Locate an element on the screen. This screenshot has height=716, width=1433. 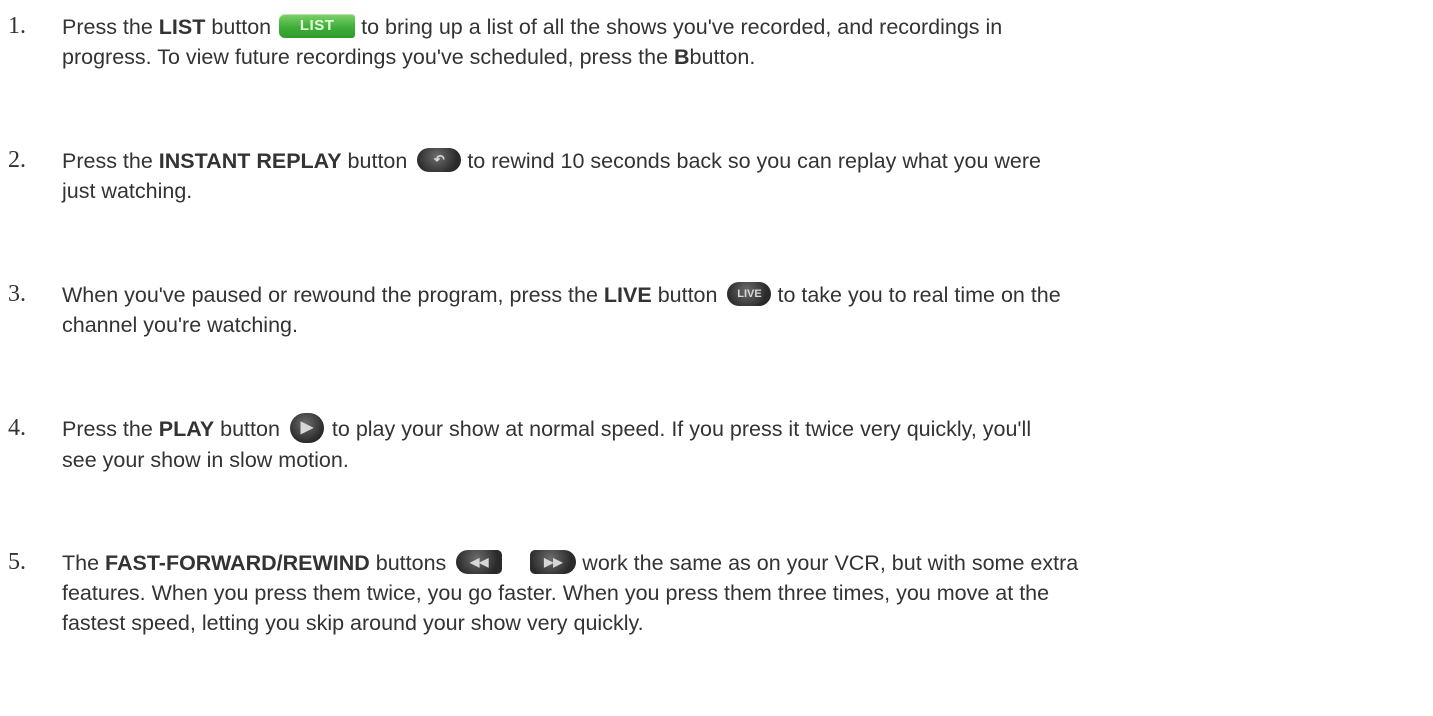
step-number: 2. is located at coordinates (17, 160).